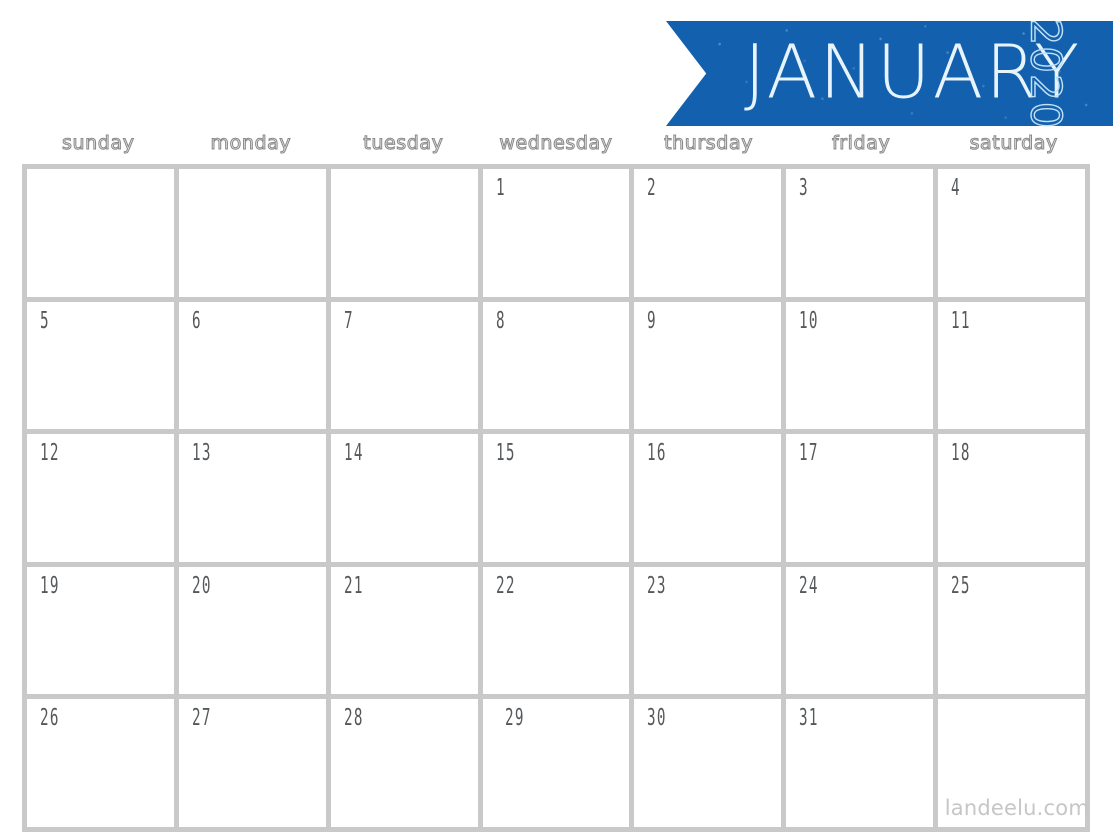 This screenshot has height=834, width=1113. What do you see at coordinates (708, 233) in the screenshot?
I see `calendar-day-cell: 2` at bounding box center [708, 233].